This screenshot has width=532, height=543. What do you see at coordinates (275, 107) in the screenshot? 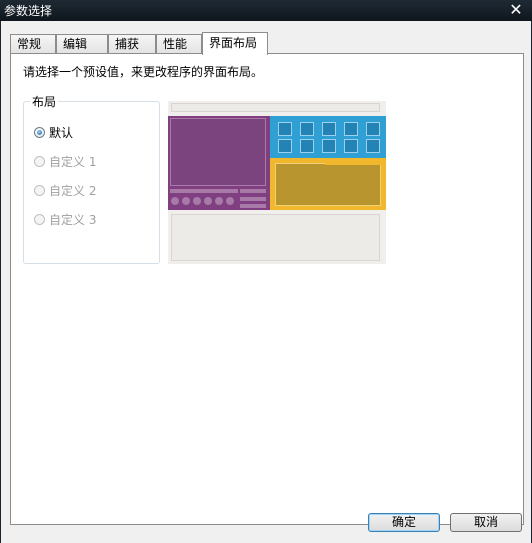
I see `preview-toolbar` at bounding box center [275, 107].